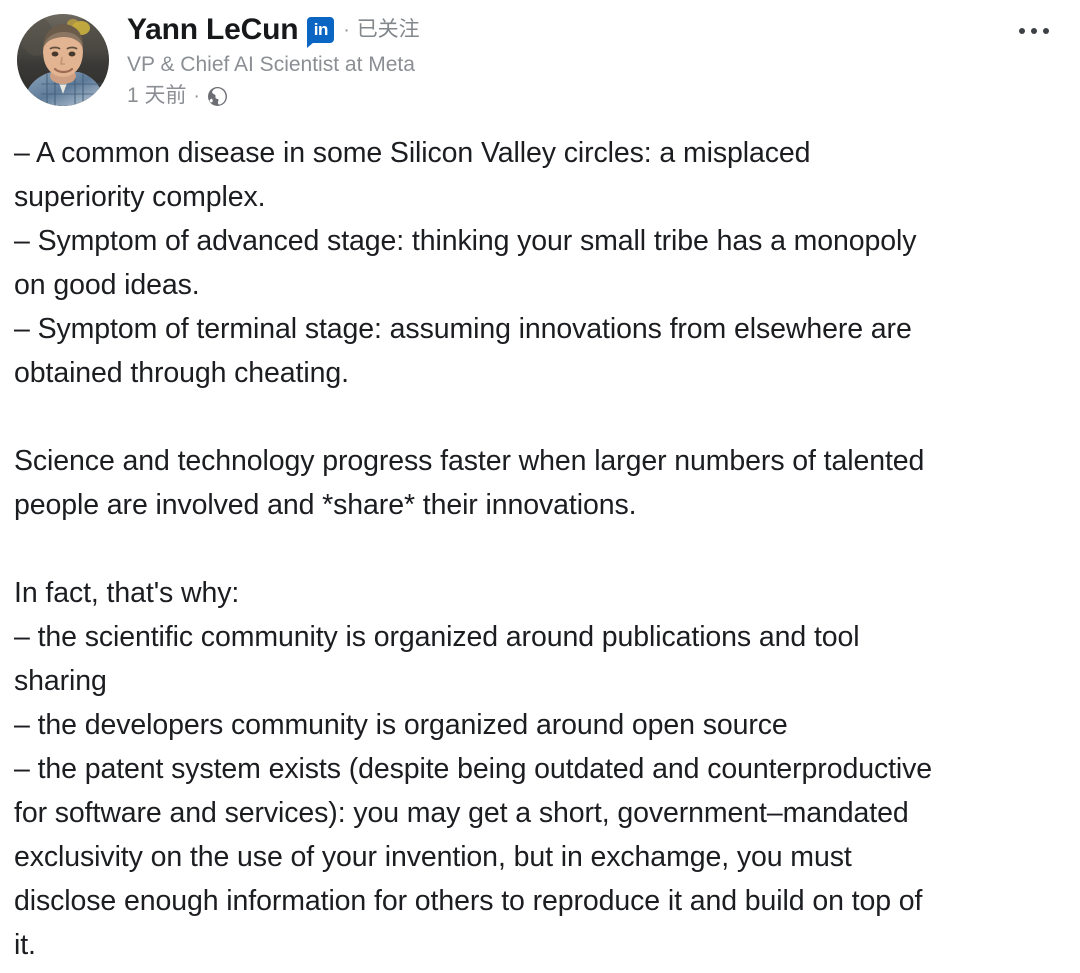  What do you see at coordinates (181, 373) in the screenshot?
I see `post-body-line: obtained through cheating.` at bounding box center [181, 373].